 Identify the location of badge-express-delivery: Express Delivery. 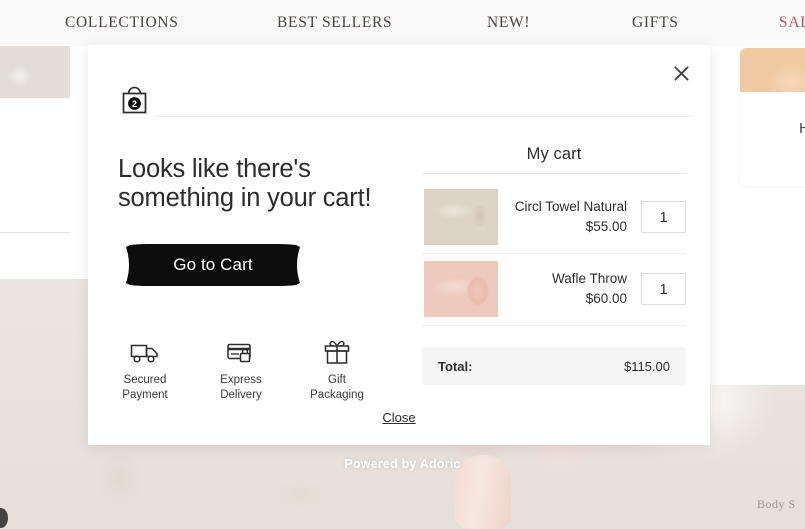
(241, 369).